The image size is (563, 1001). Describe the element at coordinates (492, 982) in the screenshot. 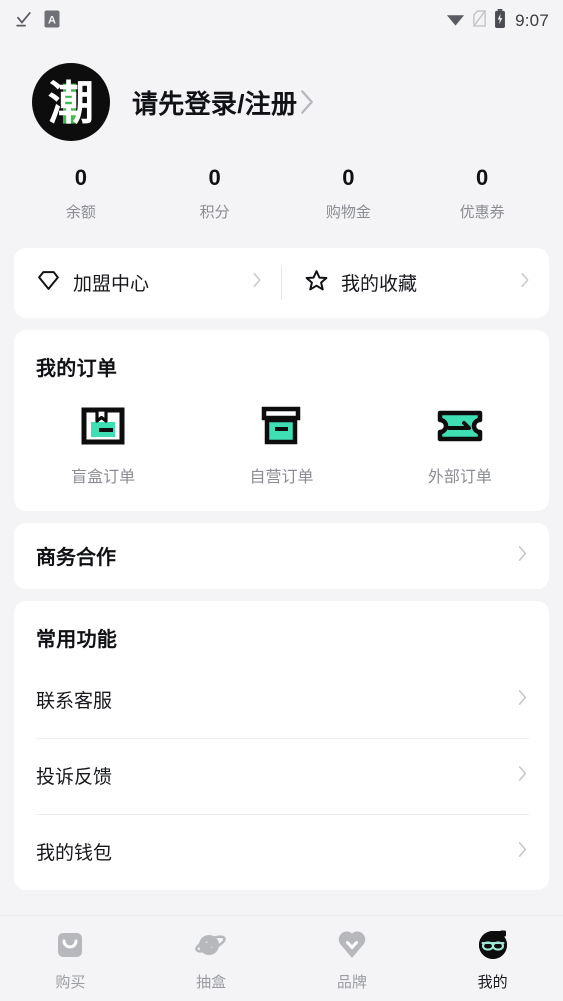

I see `tab-label: 我的` at that location.